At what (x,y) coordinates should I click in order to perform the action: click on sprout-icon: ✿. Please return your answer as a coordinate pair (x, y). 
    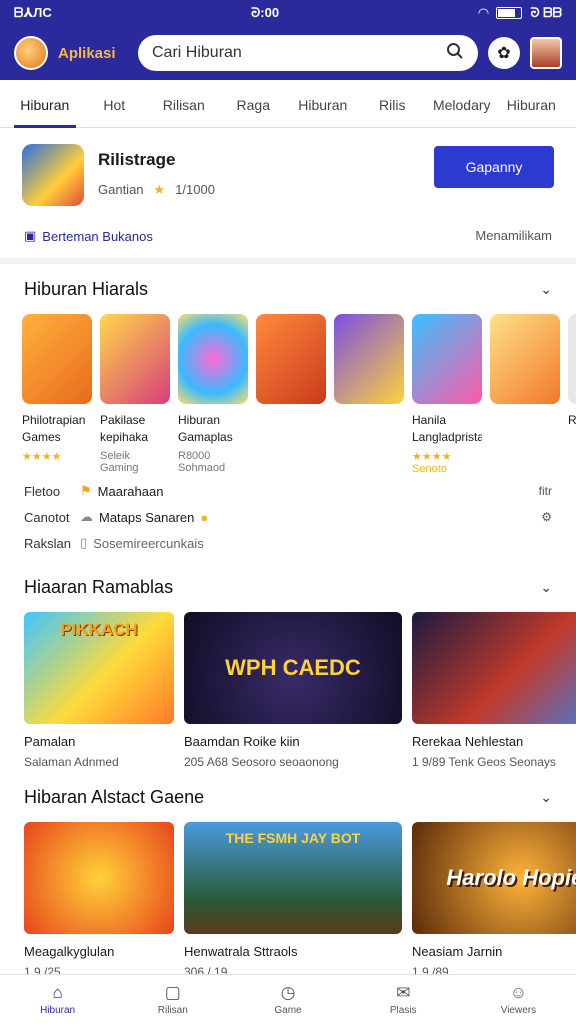
    Looking at the image, I should click on (504, 53).